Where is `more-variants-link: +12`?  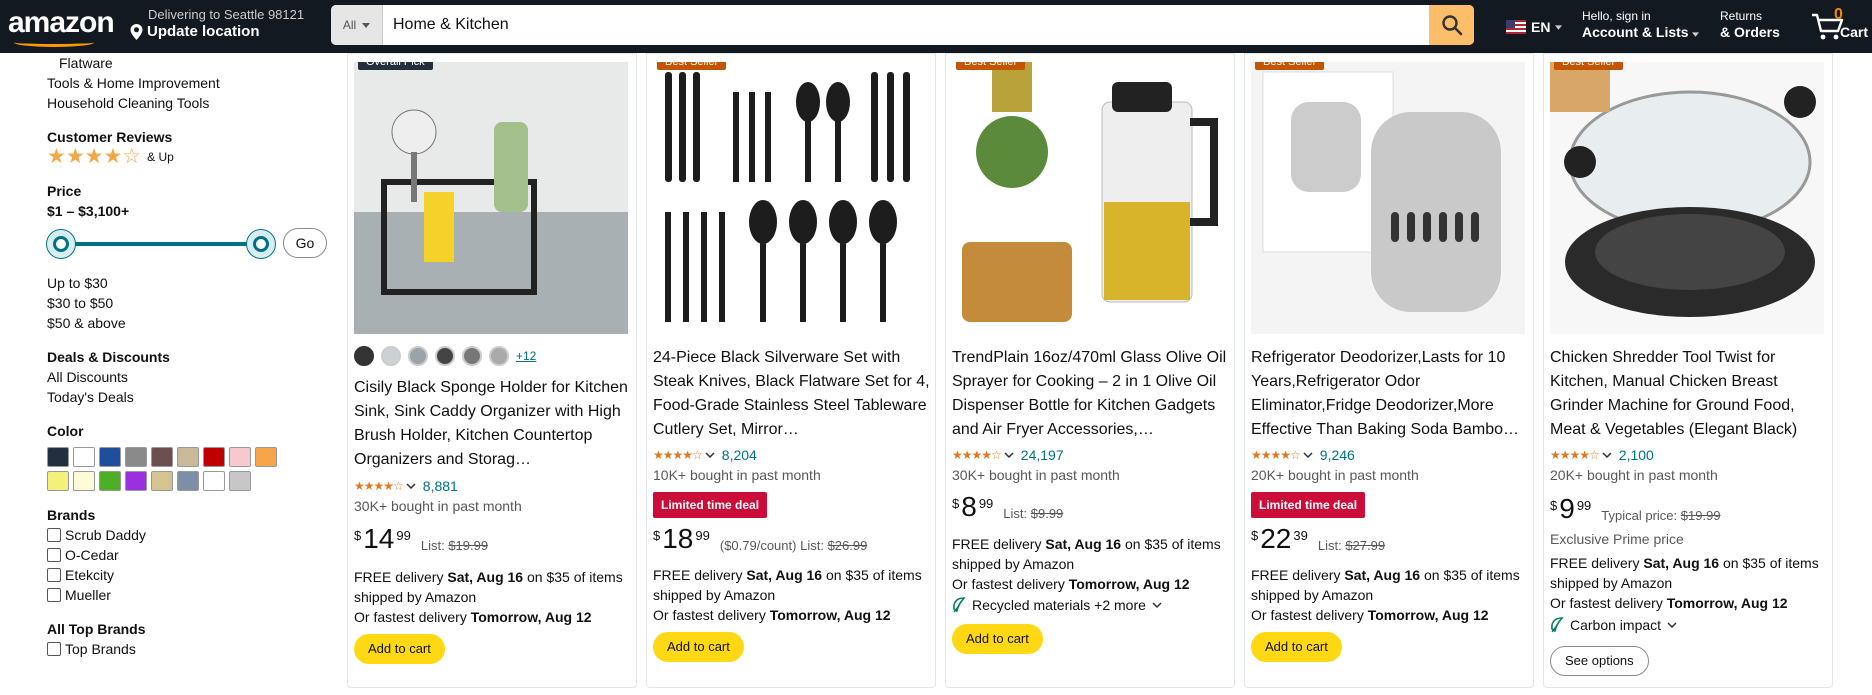 more-variants-link: +12 is located at coordinates (526, 356).